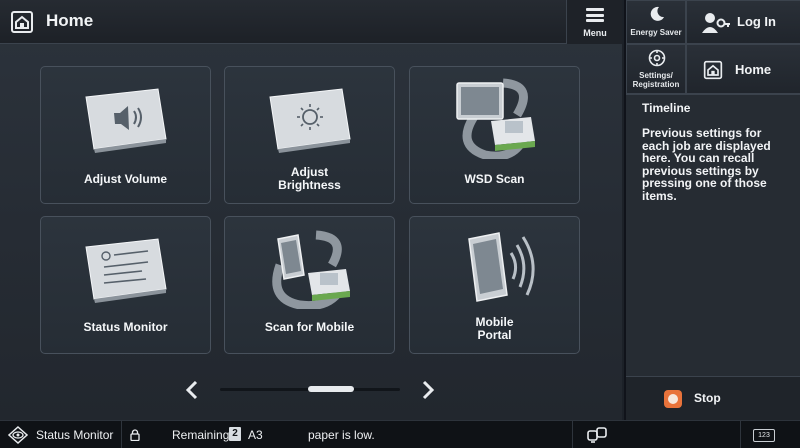 The image size is (800, 448). What do you see at coordinates (495, 118) in the screenshot?
I see `wsd-scan-icon` at bounding box center [495, 118].